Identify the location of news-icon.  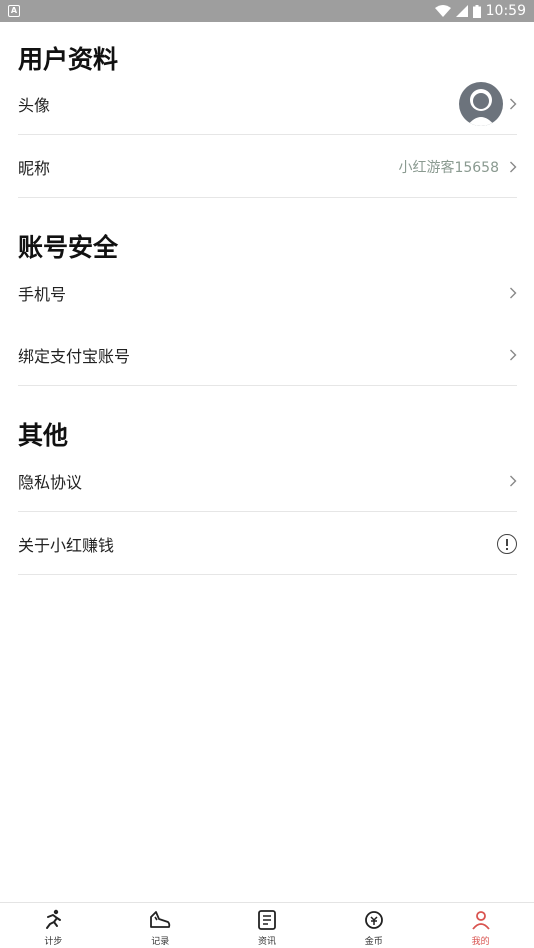
(267, 920).